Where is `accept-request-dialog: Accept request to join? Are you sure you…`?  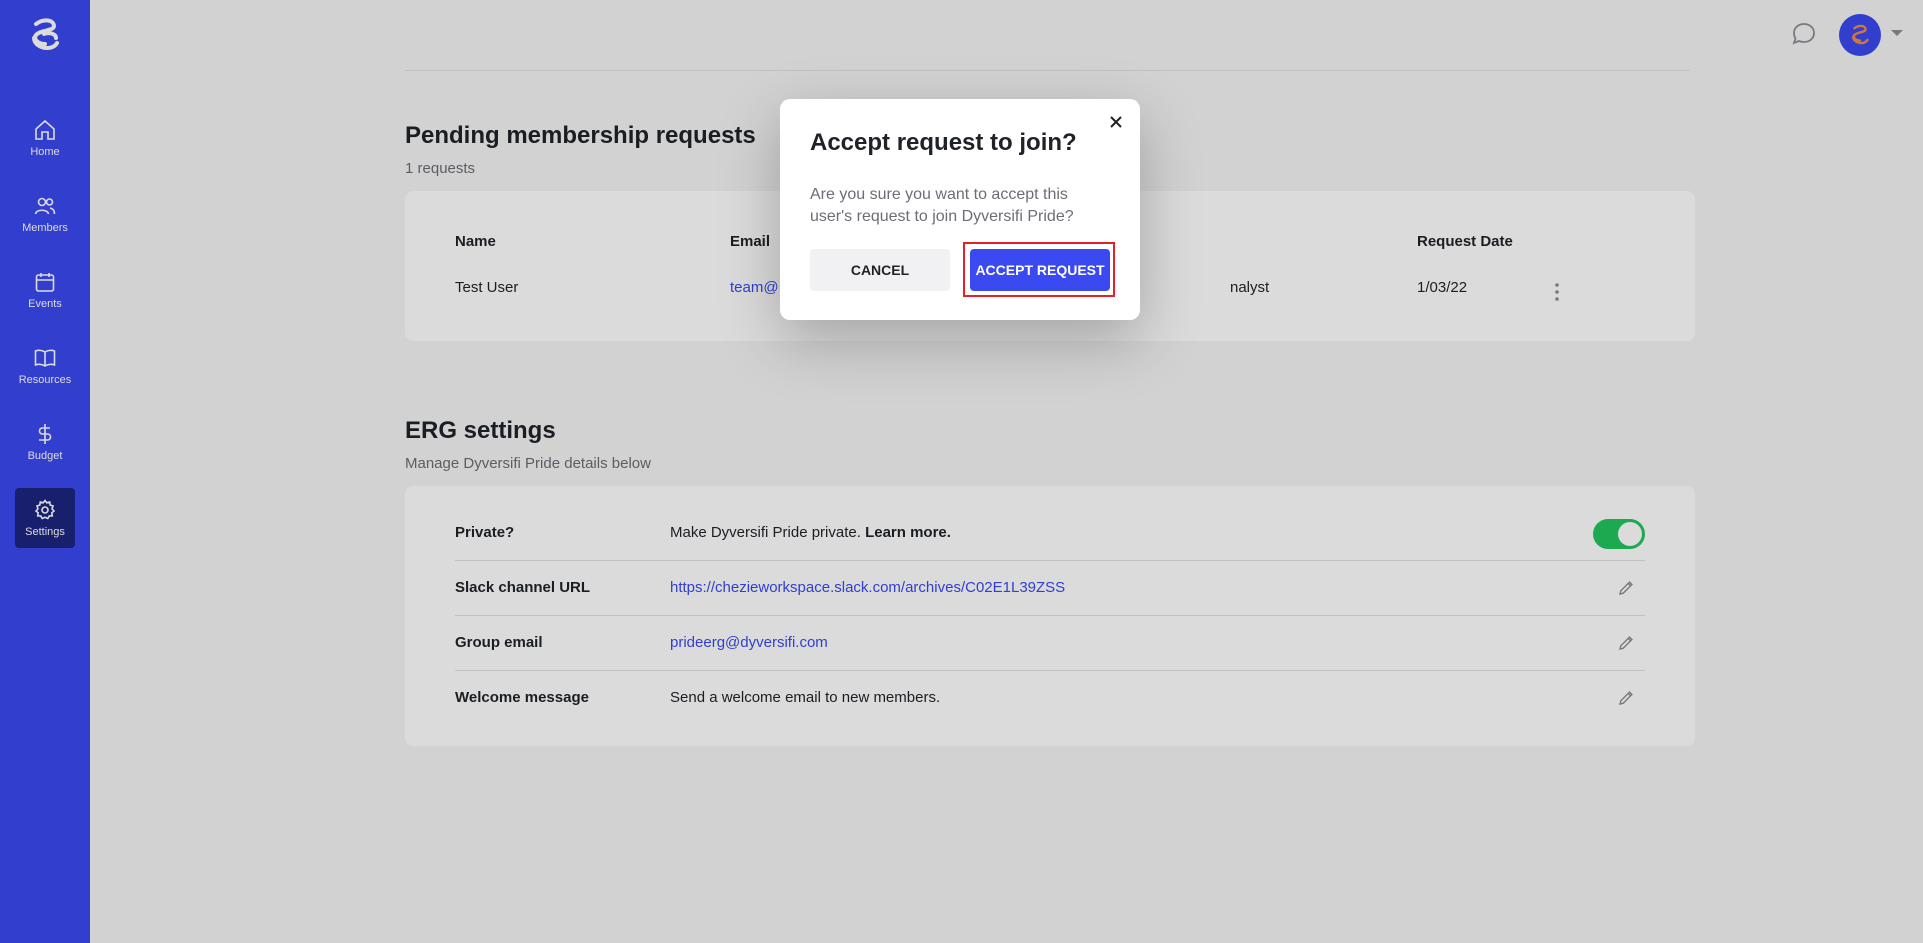
accept-request-dialog: Accept request to join? Are you sure you… is located at coordinates (960, 209).